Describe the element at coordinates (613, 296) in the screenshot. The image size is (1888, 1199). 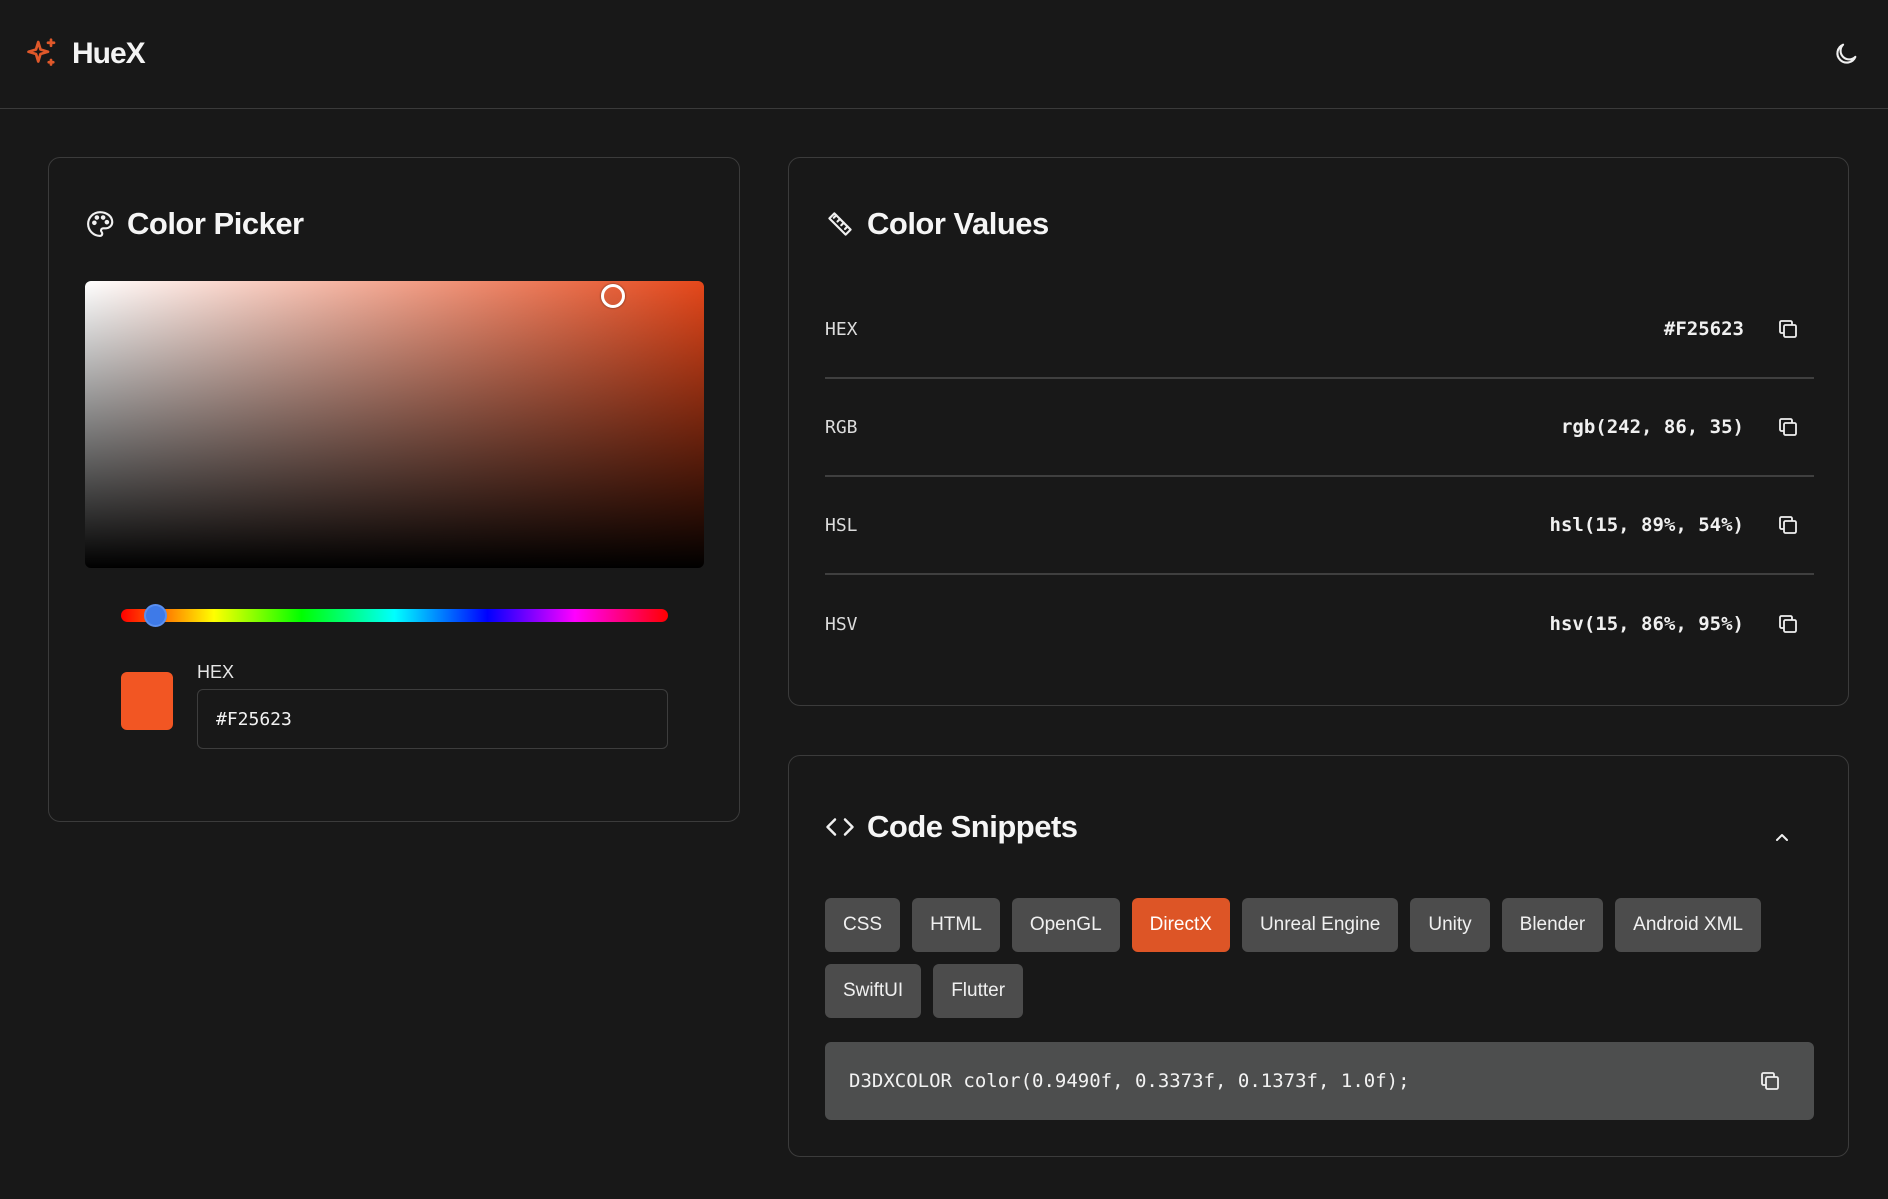
I see `saturation-value-handle` at that location.